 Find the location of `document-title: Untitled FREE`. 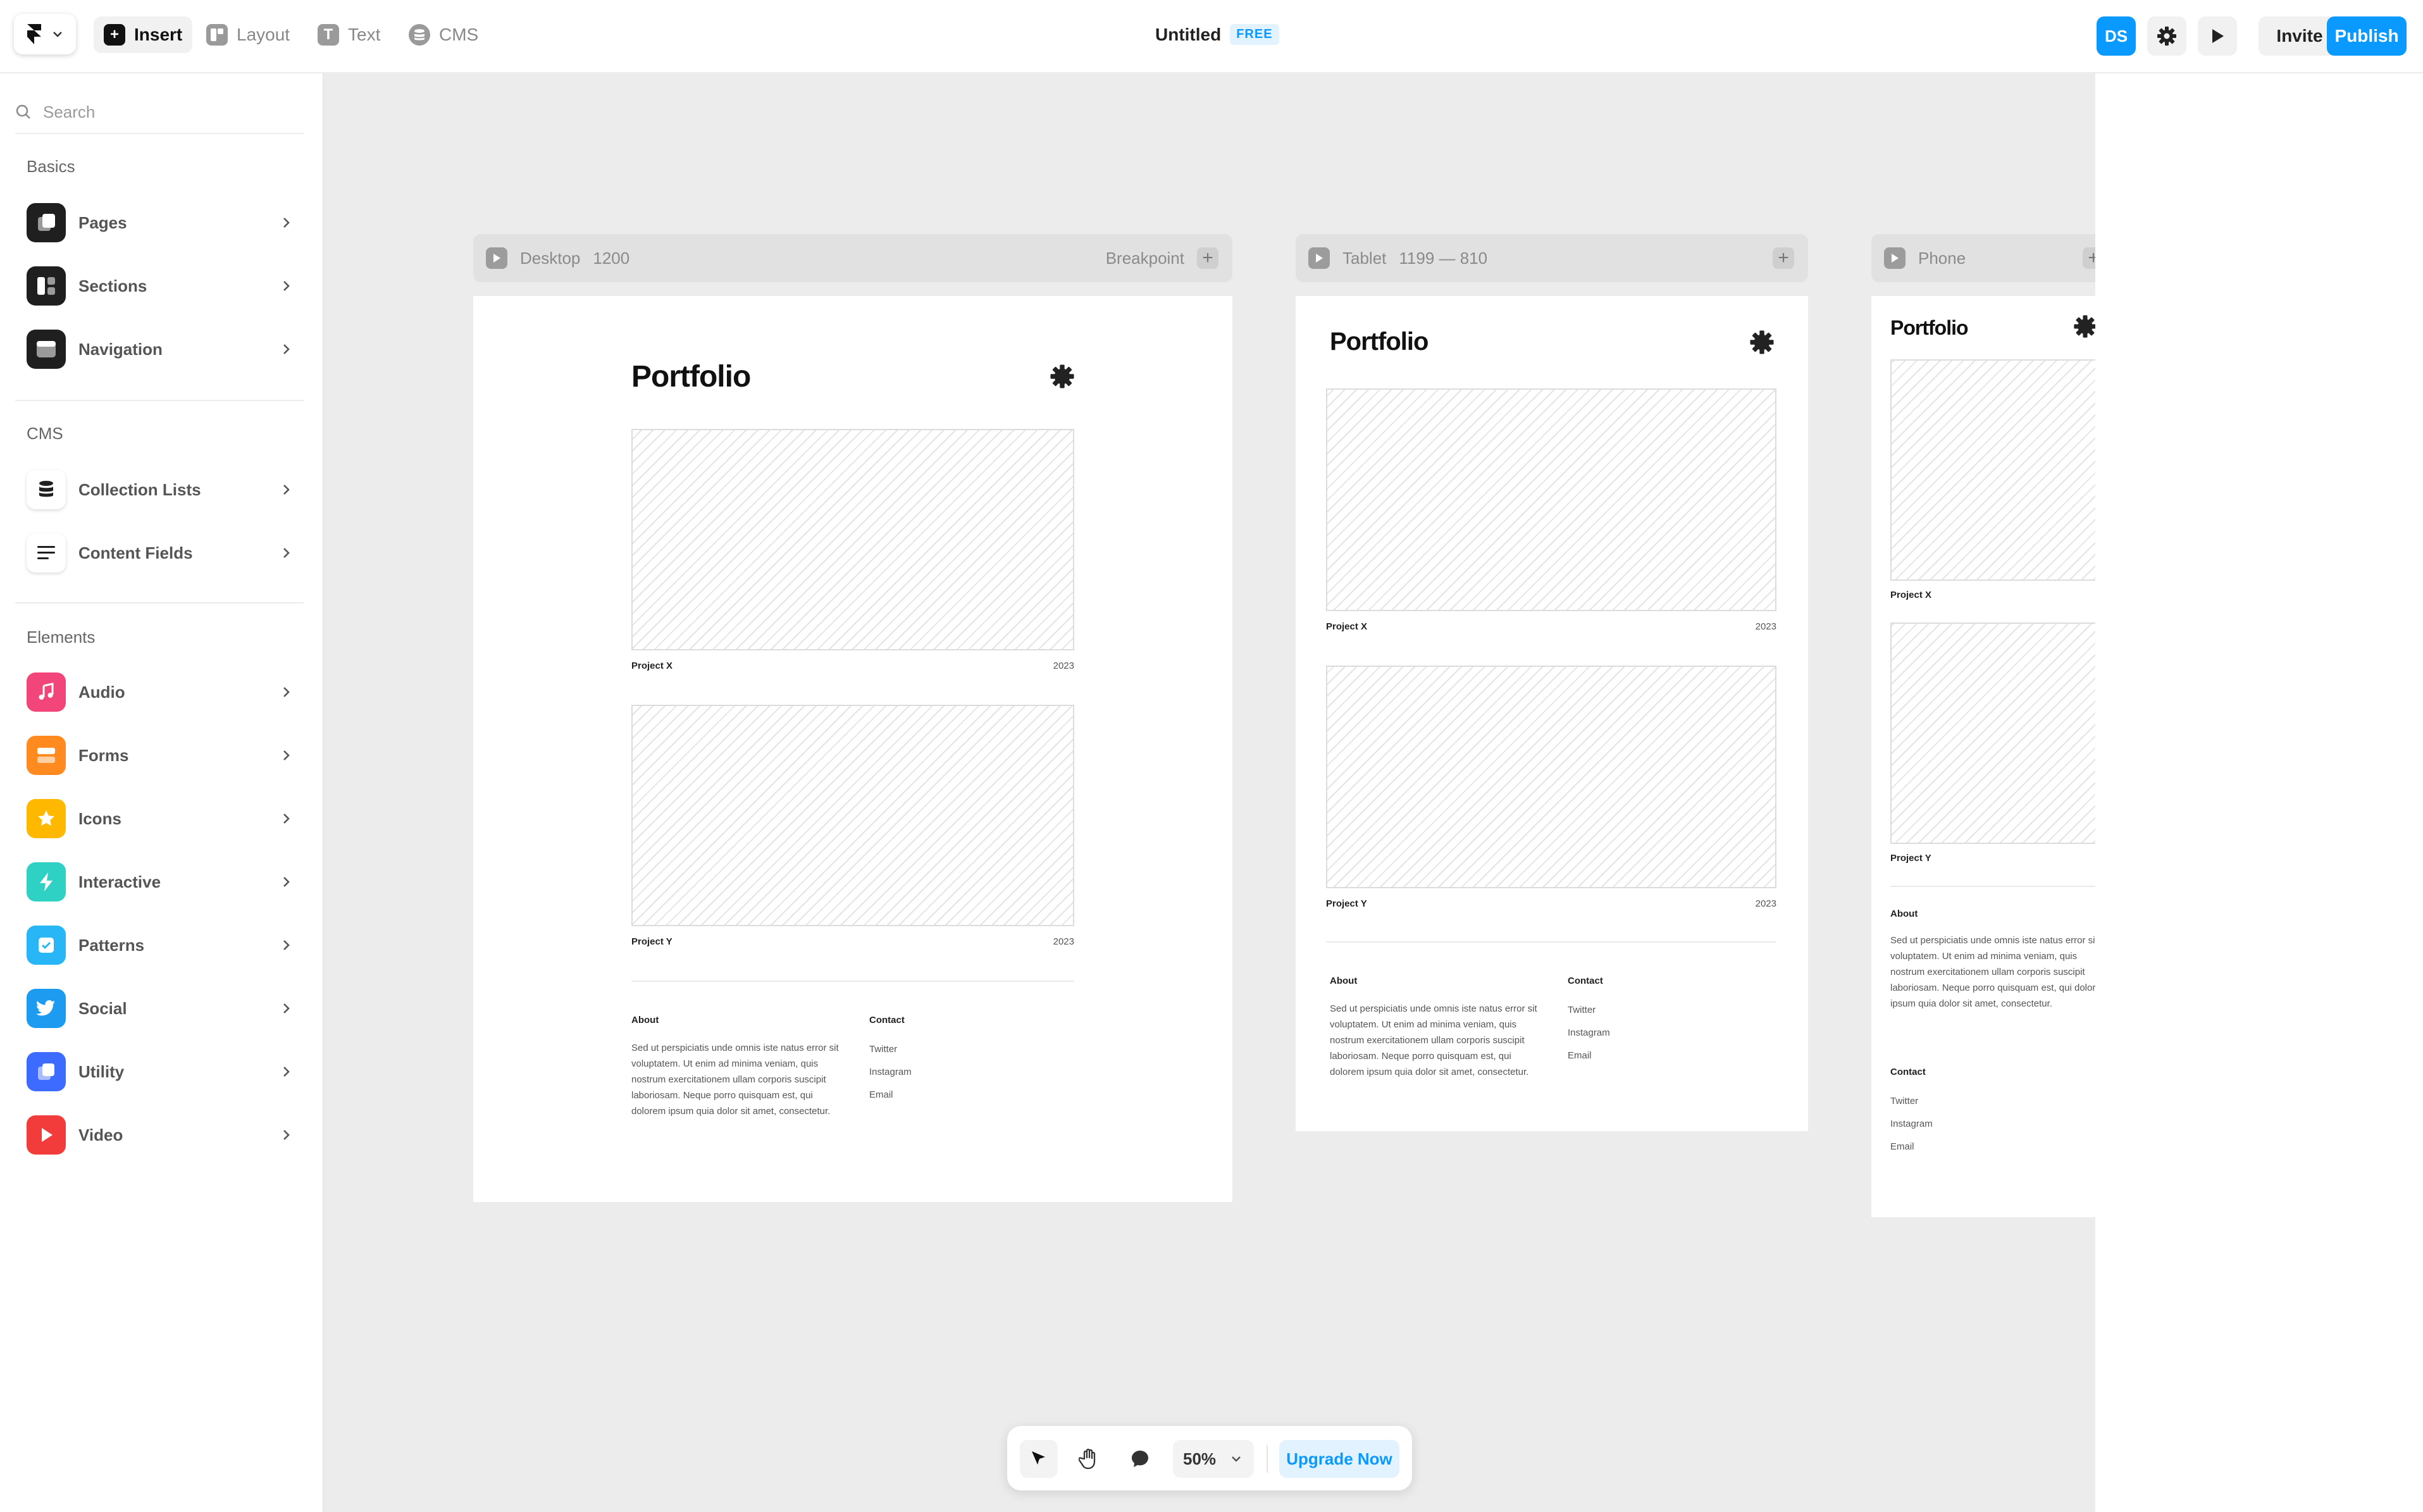

document-title: Untitled FREE is located at coordinates (1217, 34).